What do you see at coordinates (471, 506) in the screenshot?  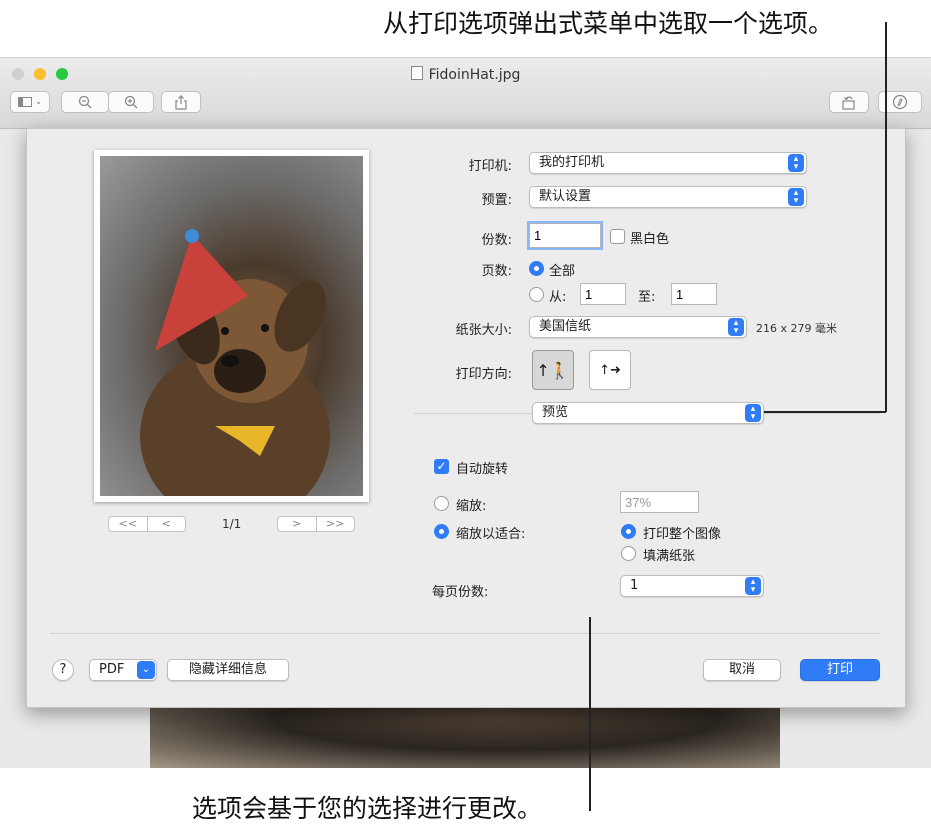 I see `scale-label: 缩放:` at bounding box center [471, 506].